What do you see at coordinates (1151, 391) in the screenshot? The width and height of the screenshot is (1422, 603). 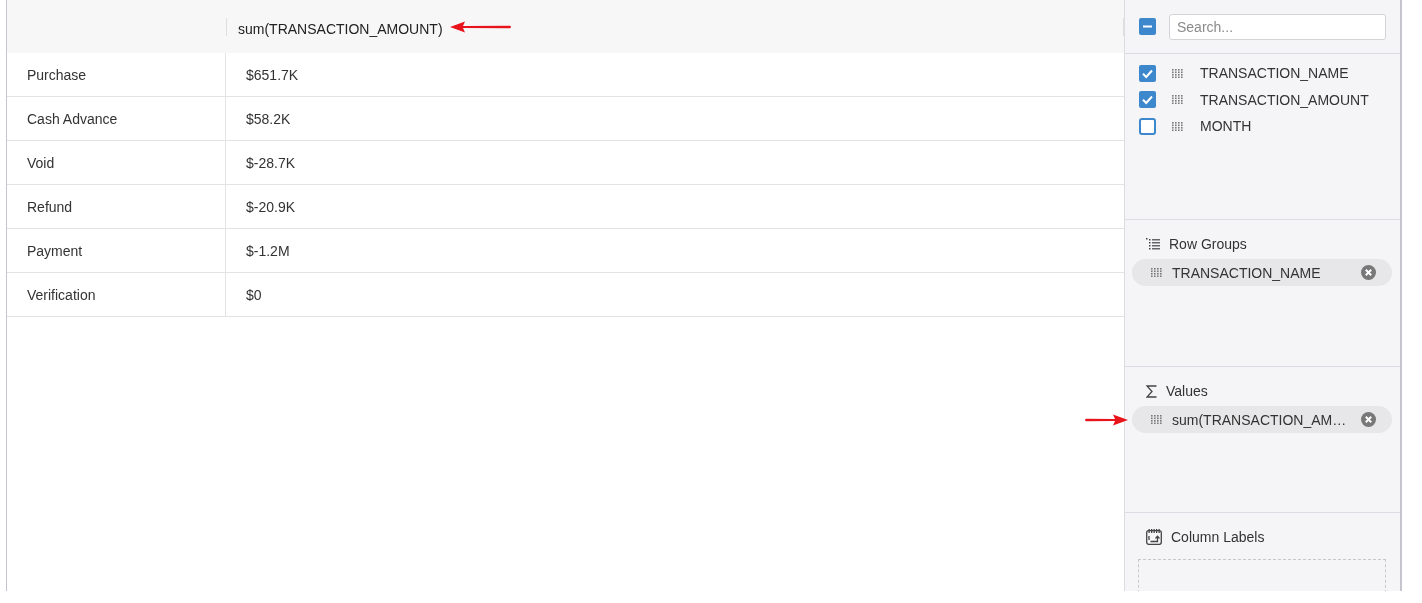 I see `sigma-icon` at bounding box center [1151, 391].